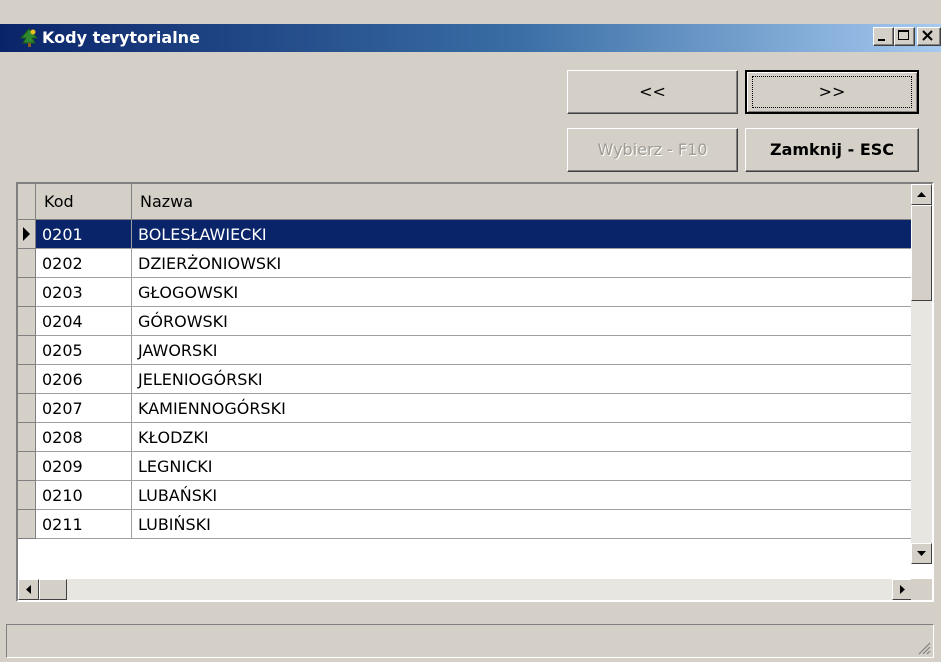 This screenshot has width=941, height=662. Describe the element at coordinates (921, 374) in the screenshot. I see `vertical-scrollbar` at that location.